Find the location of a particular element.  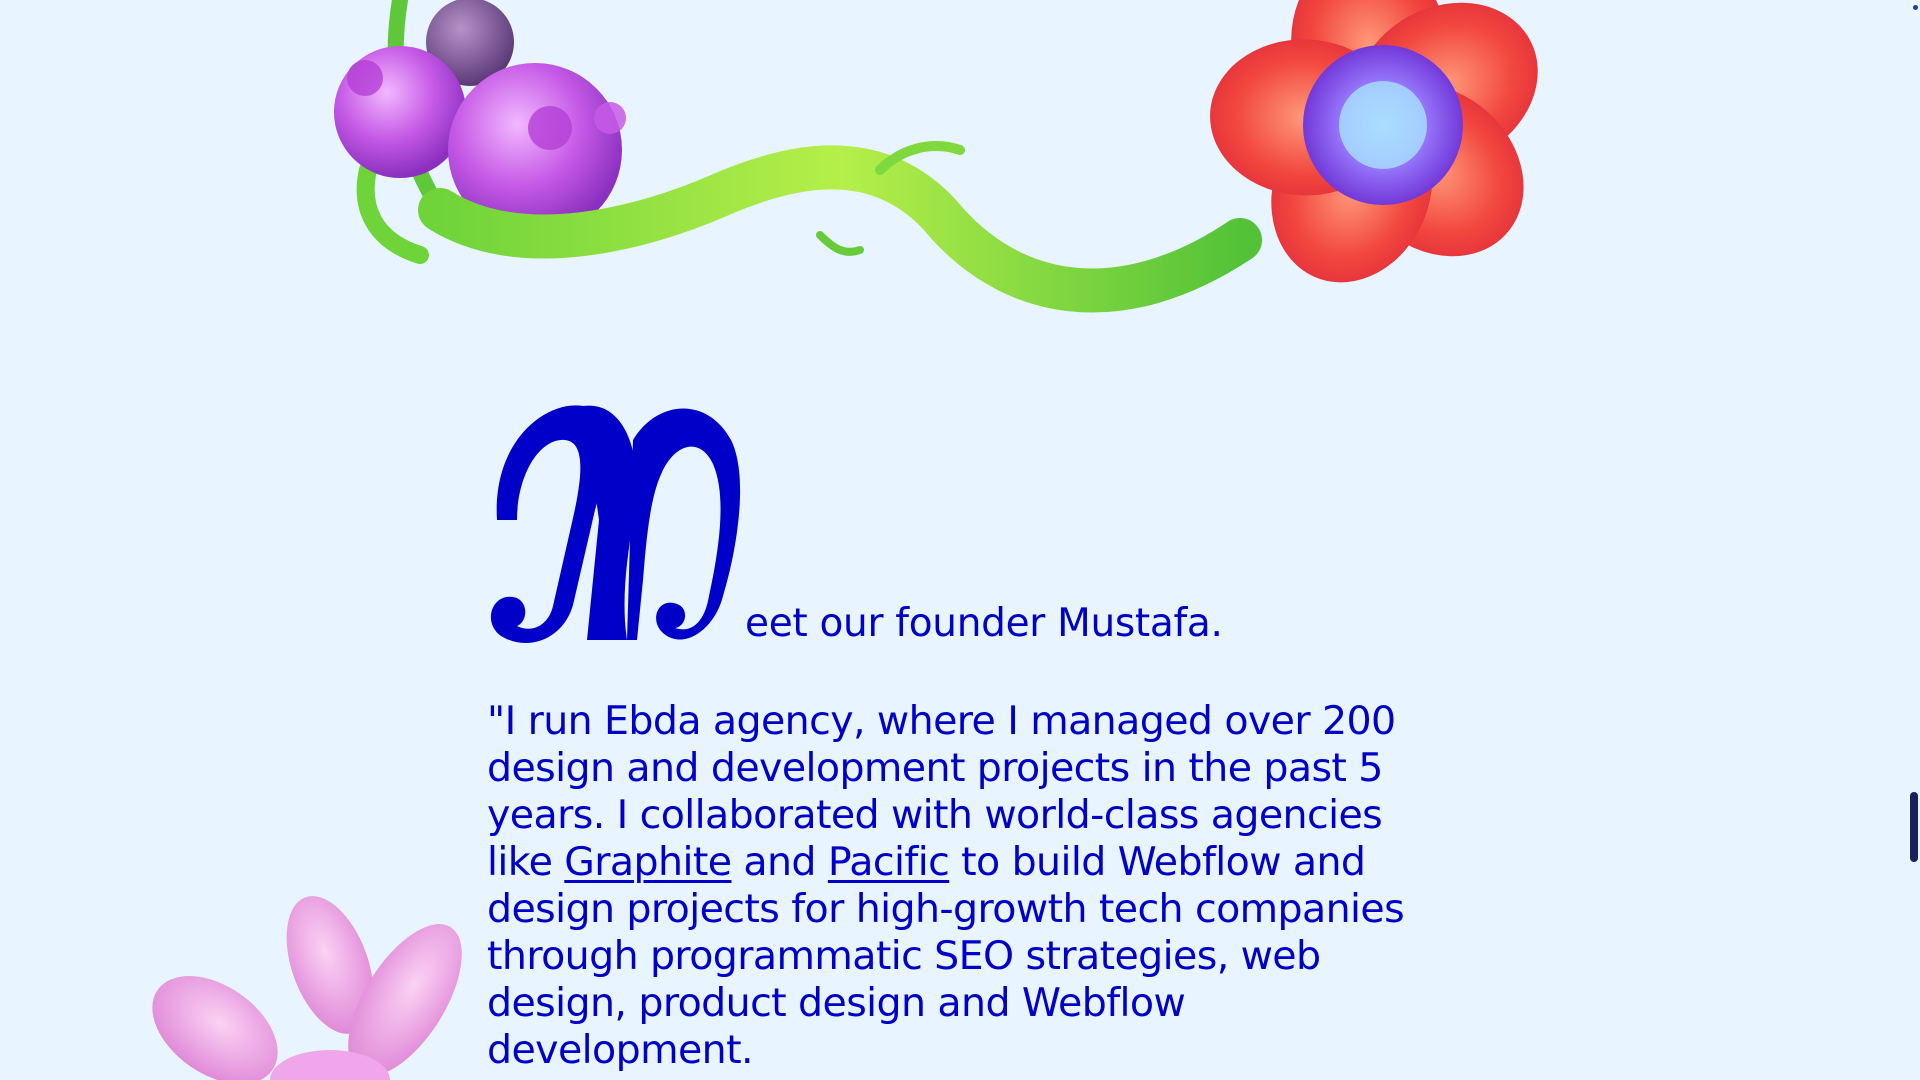

heading-text: eet our founder Mustafa. is located at coordinates (984, 623).